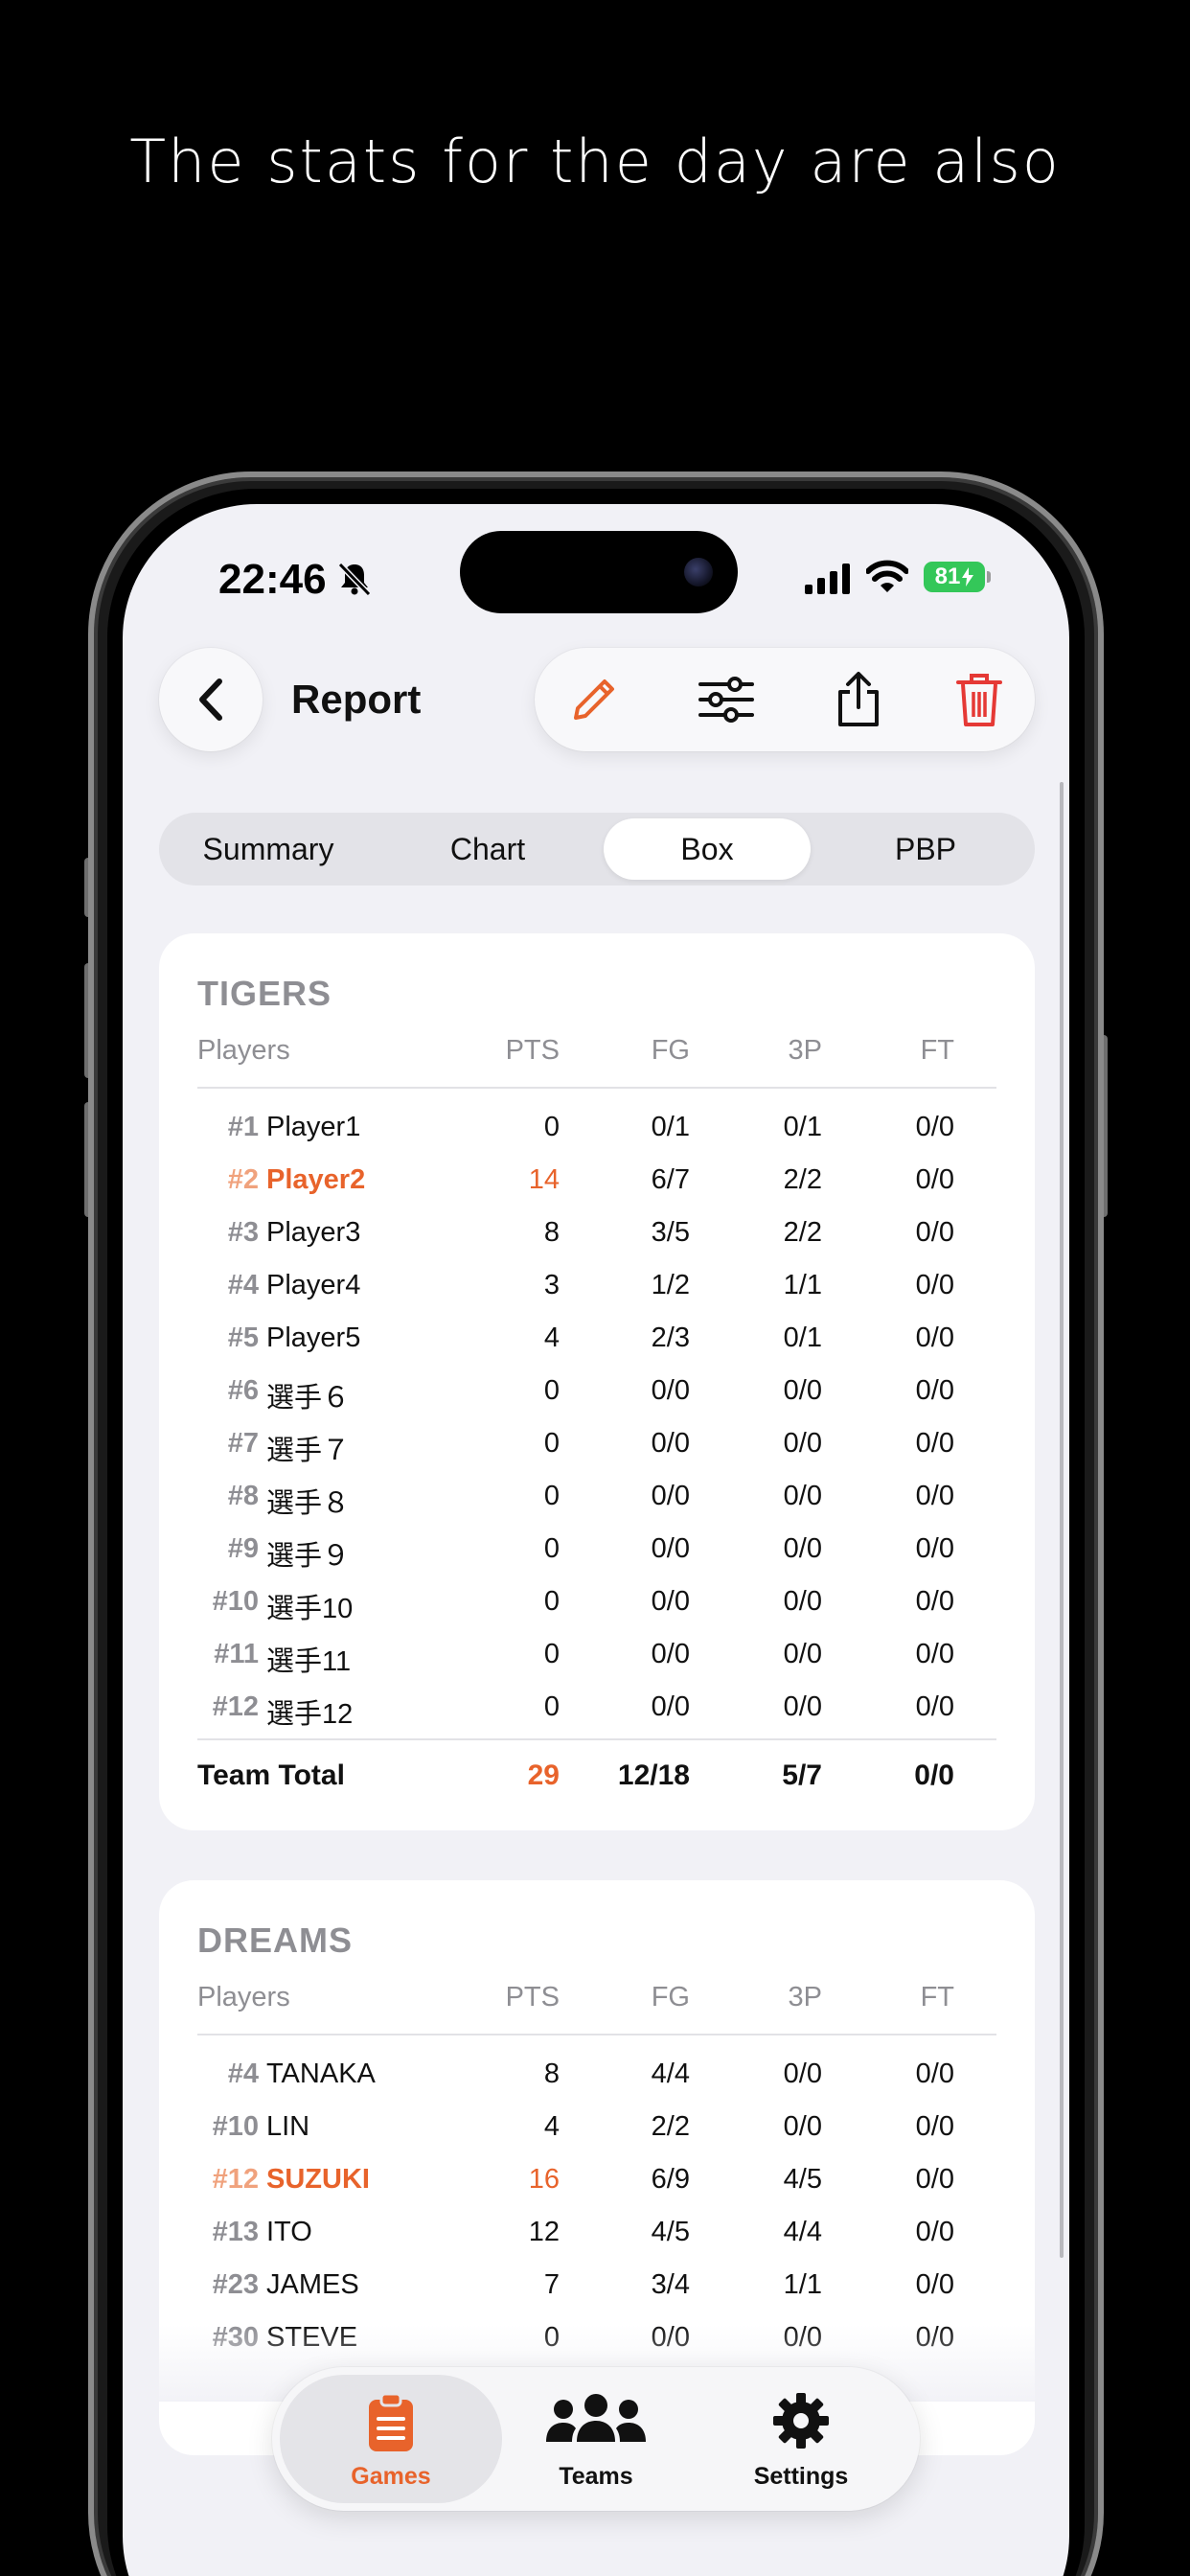 The height and width of the screenshot is (2576, 1190). Describe the element at coordinates (243, 1285) in the screenshot. I see `player-number: #4` at that location.